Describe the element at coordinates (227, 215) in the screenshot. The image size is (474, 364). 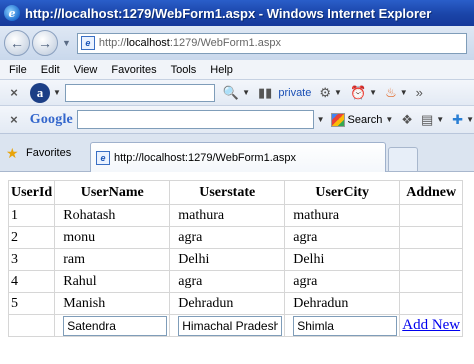
I see `cell-userstate: mathura` at that location.